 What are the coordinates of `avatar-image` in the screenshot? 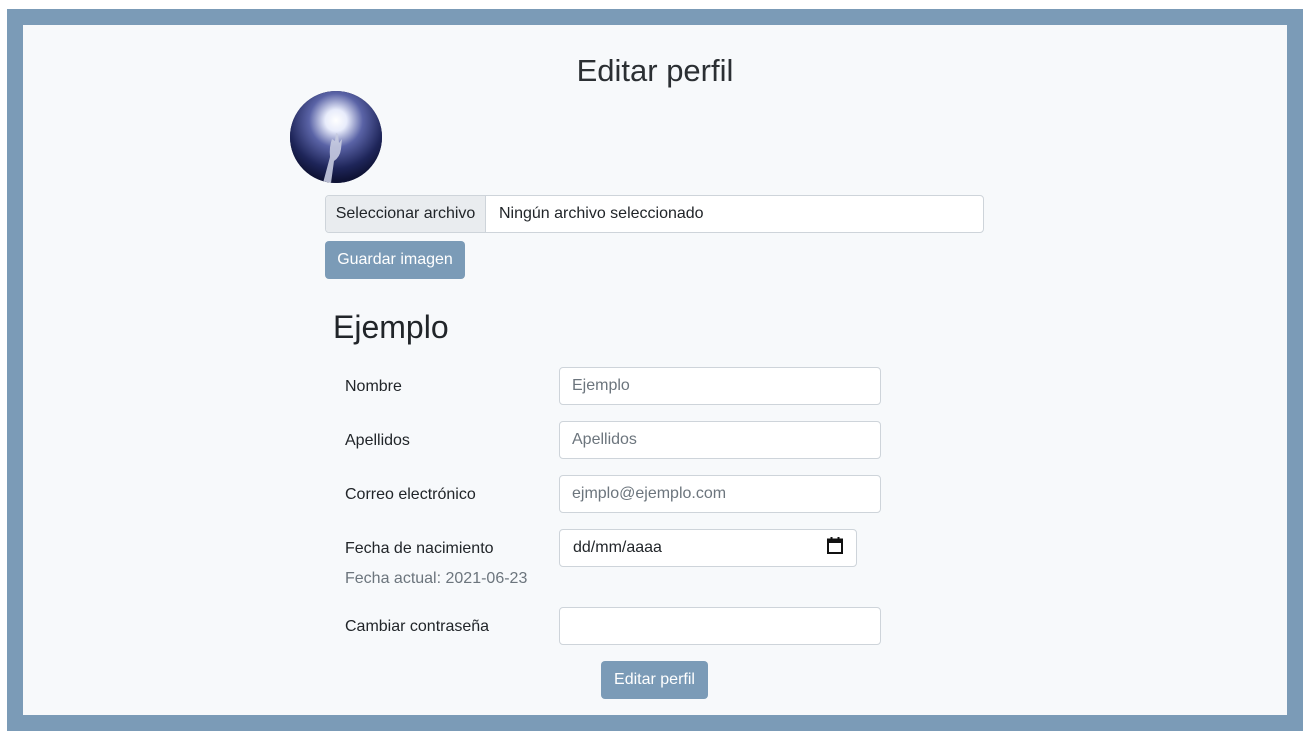 It's located at (336, 137).